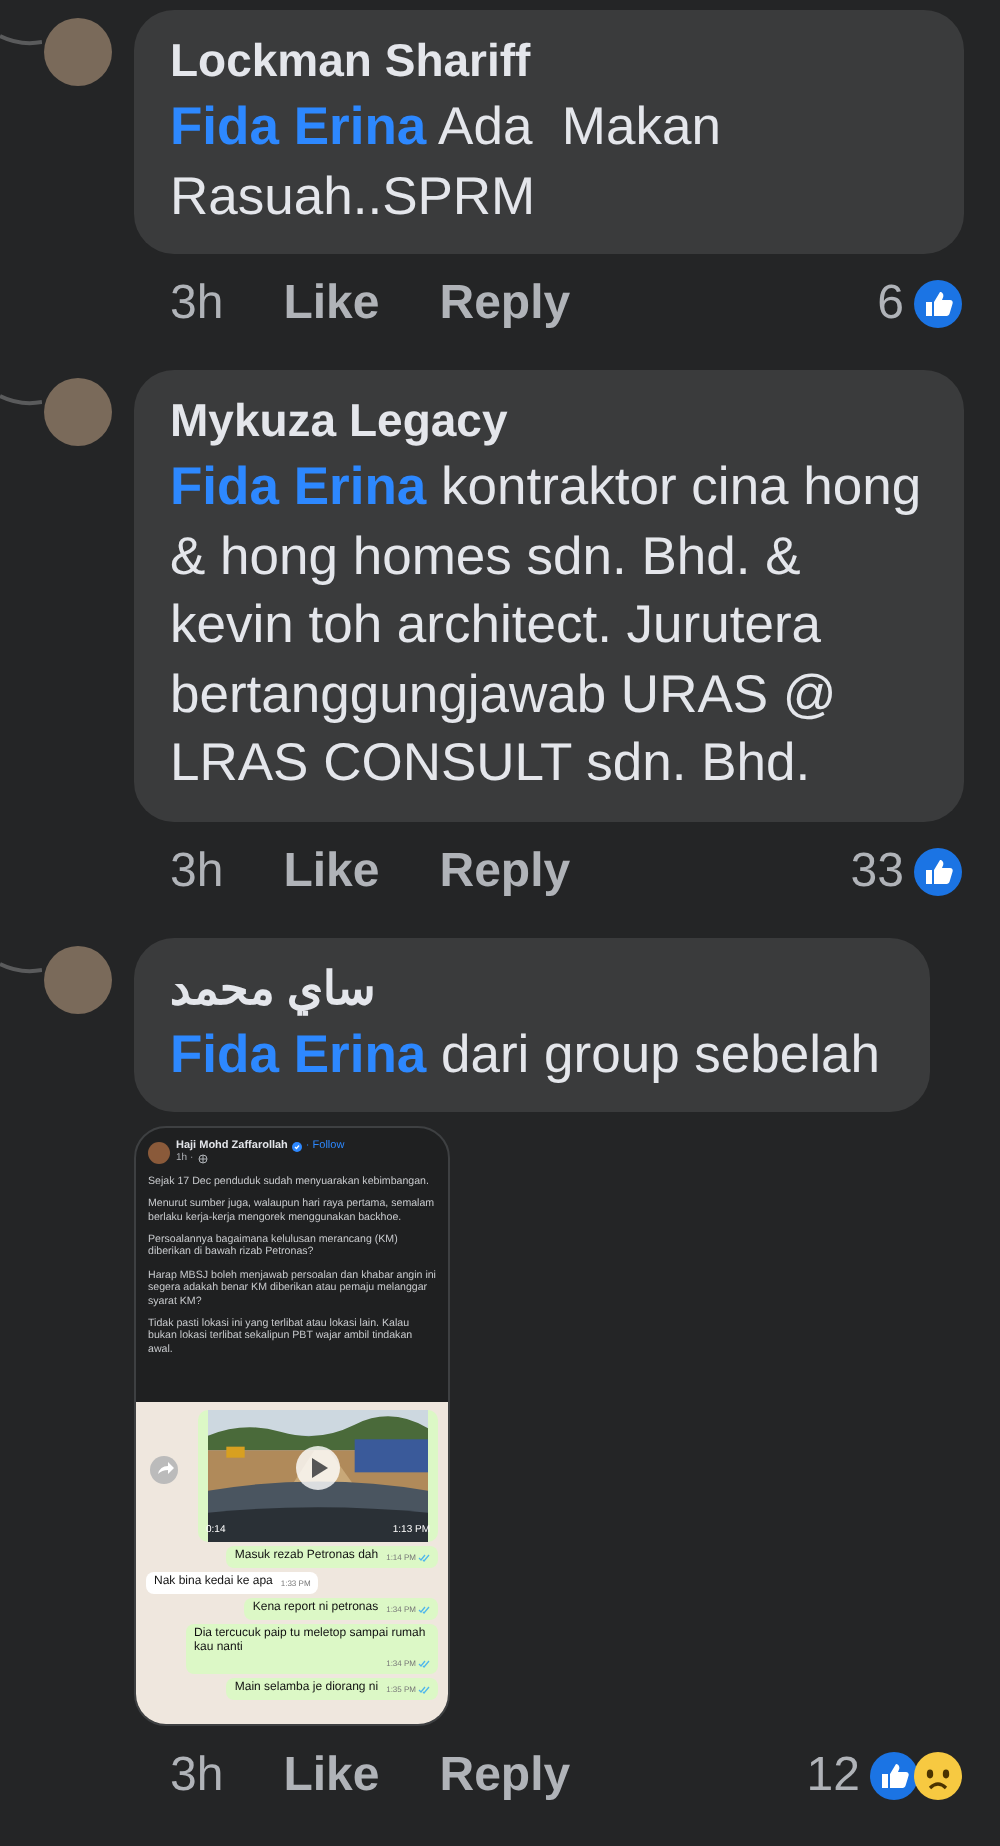  What do you see at coordinates (549, 420) in the screenshot?
I see `comment-author: Mykuza Legacy` at bounding box center [549, 420].